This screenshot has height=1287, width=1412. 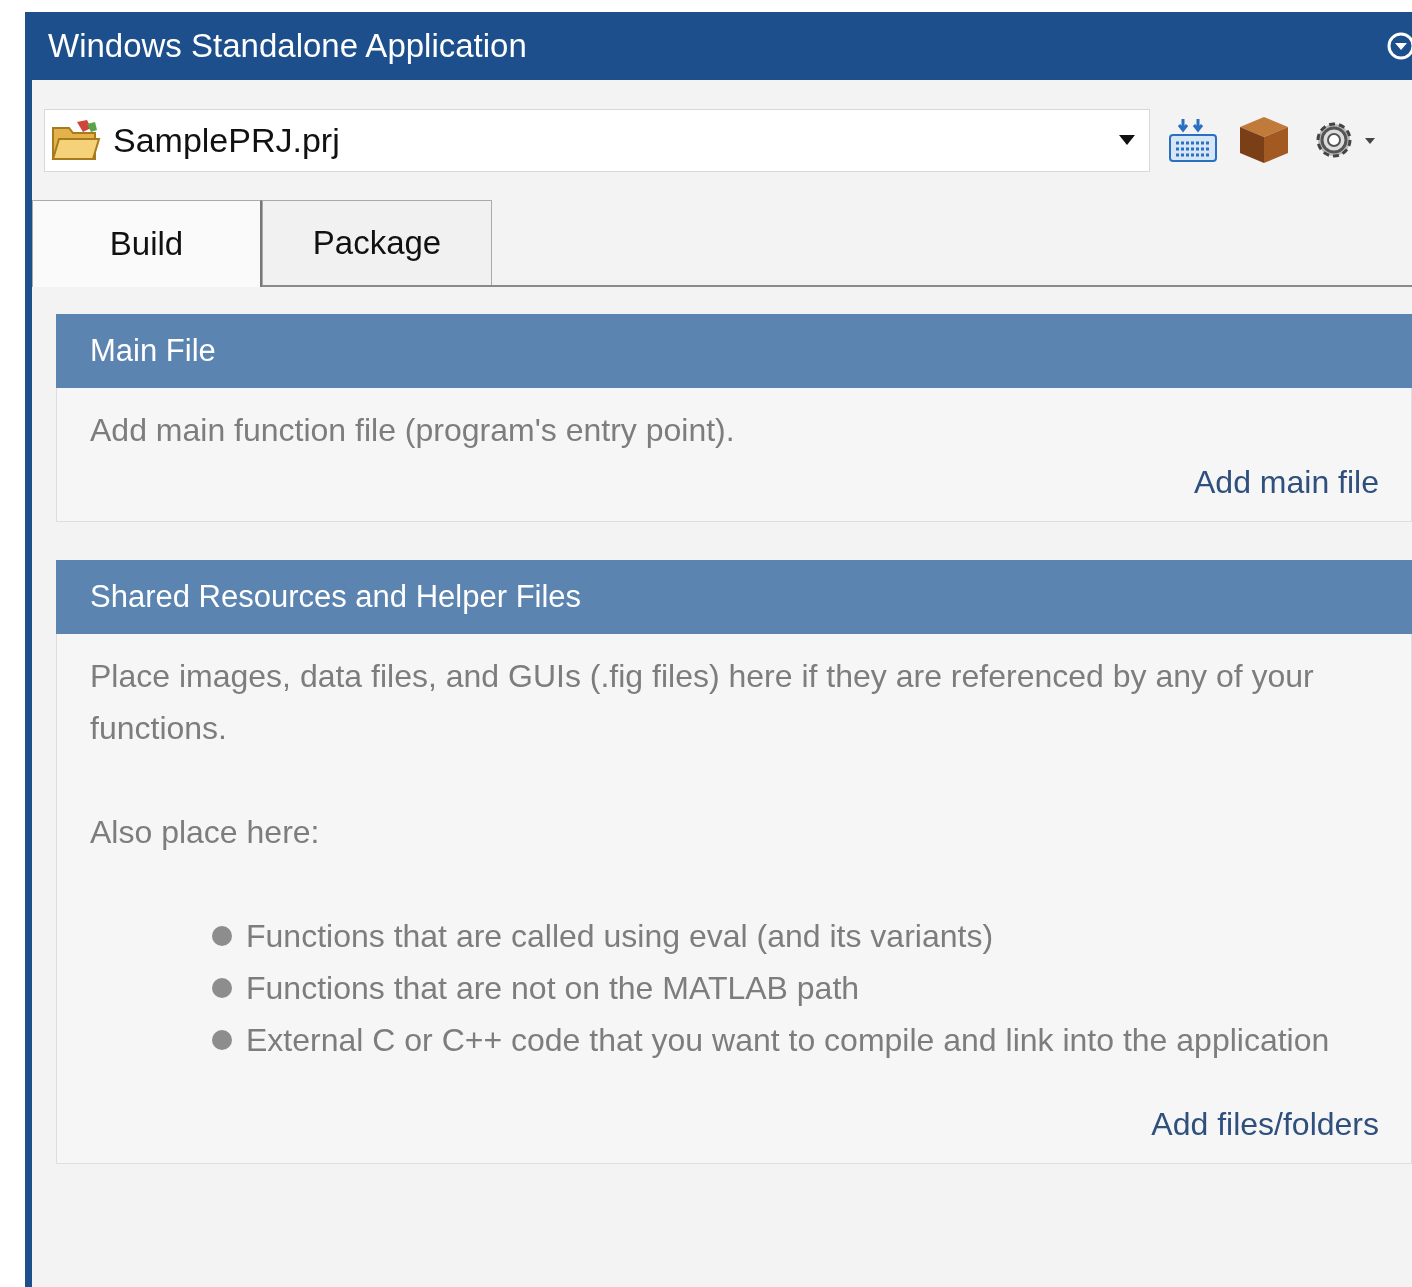 What do you see at coordinates (788, 1040) in the screenshot?
I see `bullet-text: External C or C++ code that you want to compile and link into the application` at bounding box center [788, 1040].